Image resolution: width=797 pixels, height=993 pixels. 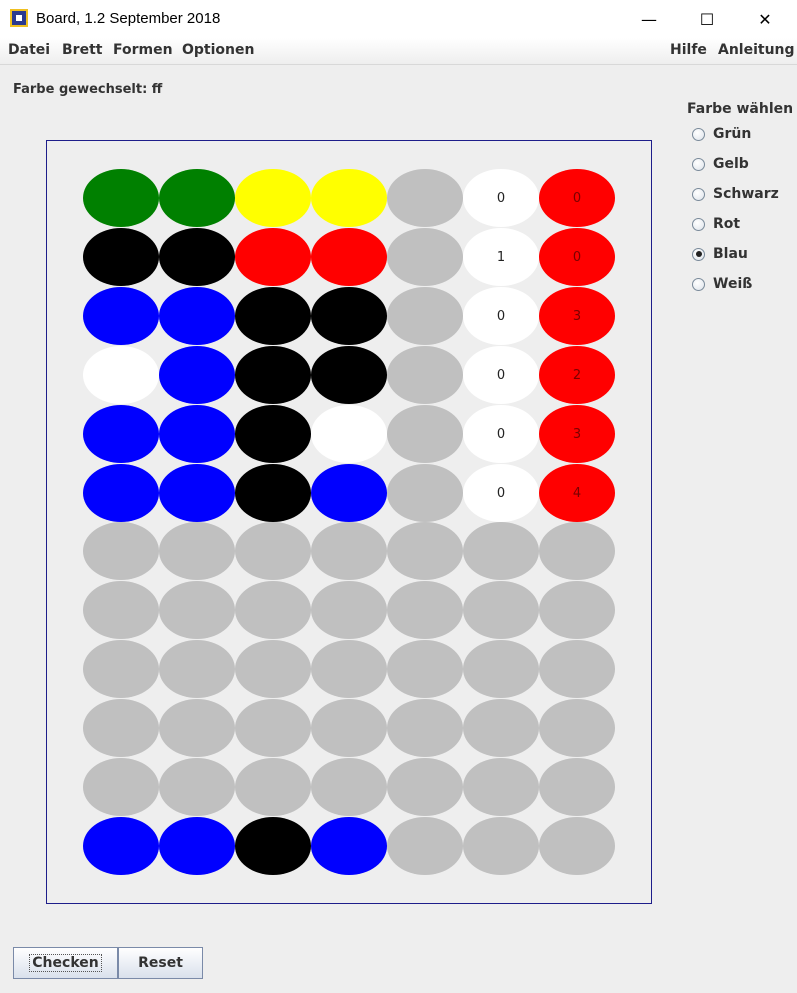 What do you see at coordinates (720, 254) in the screenshot?
I see `radio-option-blau: Blau` at bounding box center [720, 254].